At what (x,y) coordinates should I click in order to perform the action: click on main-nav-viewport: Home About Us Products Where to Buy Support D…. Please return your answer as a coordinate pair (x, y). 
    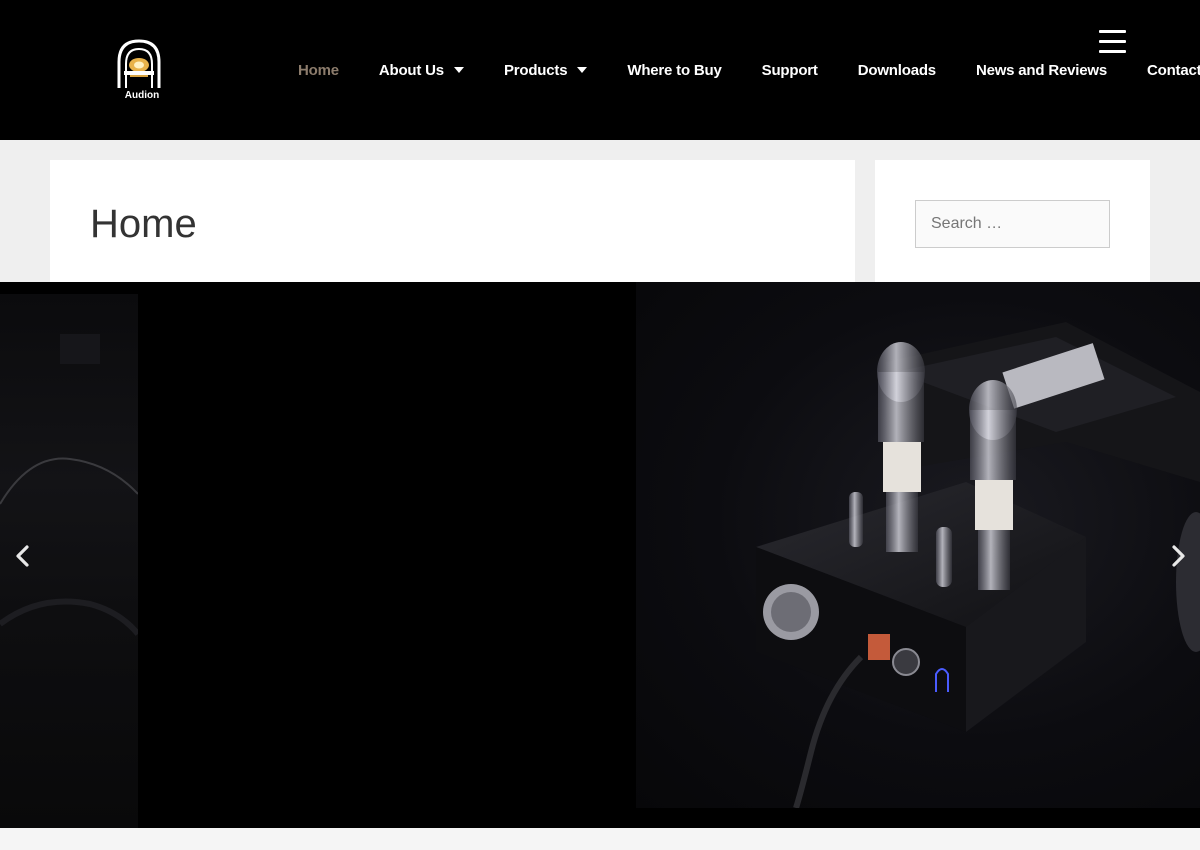
    Looking at the image, I should click on (739, 70).